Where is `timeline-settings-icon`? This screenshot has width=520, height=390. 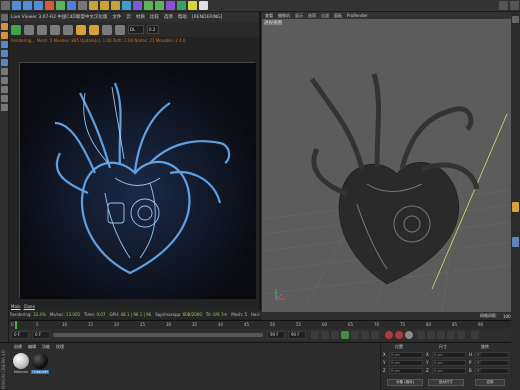 timeline-settings-icon is located at coordinates (475, 335).